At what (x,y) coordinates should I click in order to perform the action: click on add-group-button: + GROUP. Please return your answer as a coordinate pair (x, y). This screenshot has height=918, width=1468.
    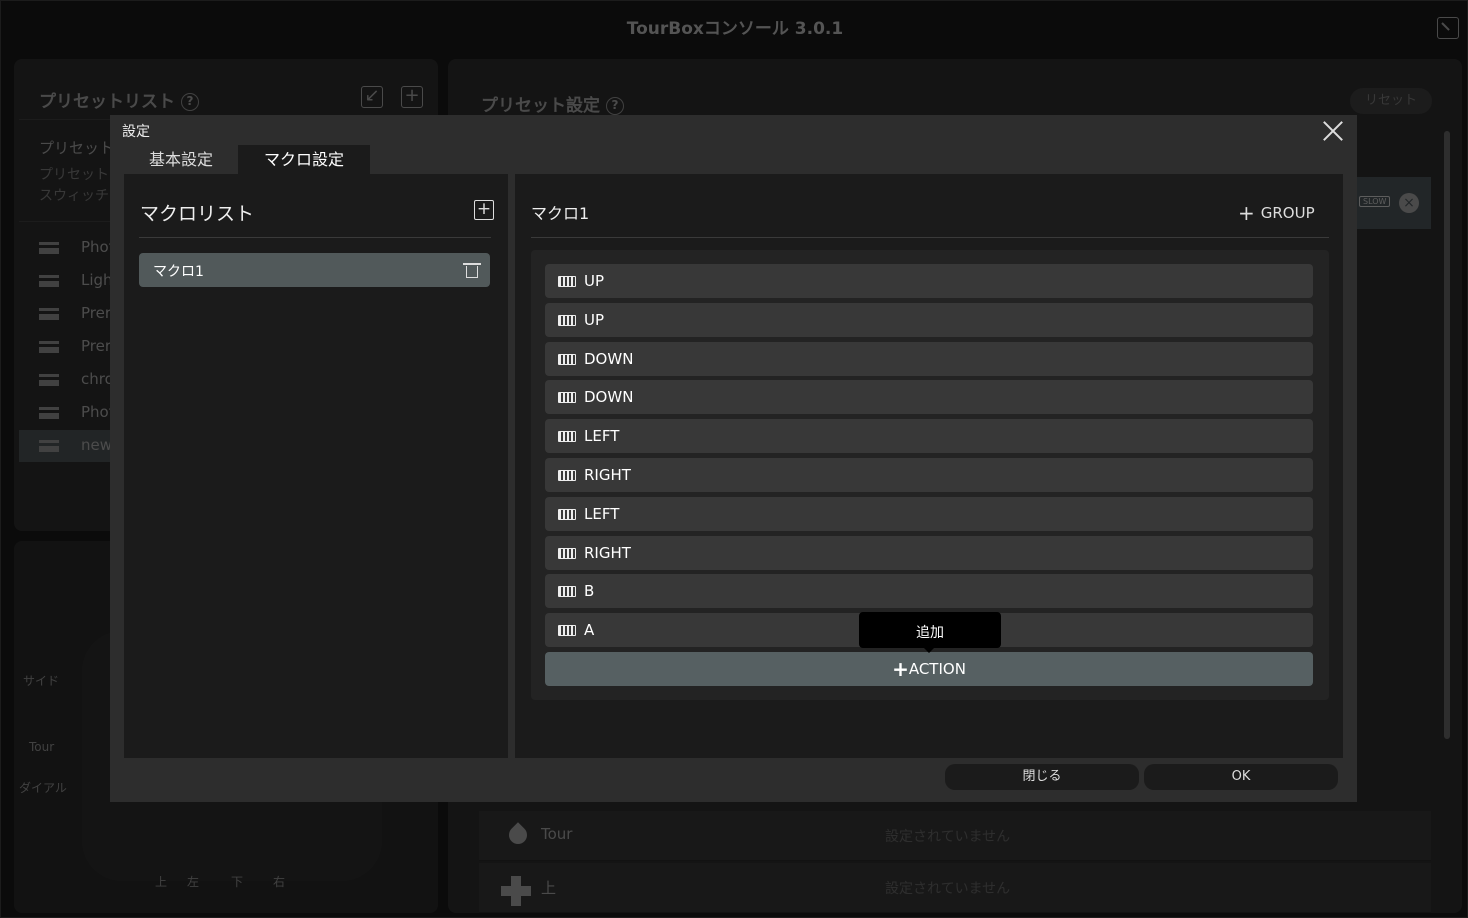
    Looking at the image, I should click on (1276, 213).